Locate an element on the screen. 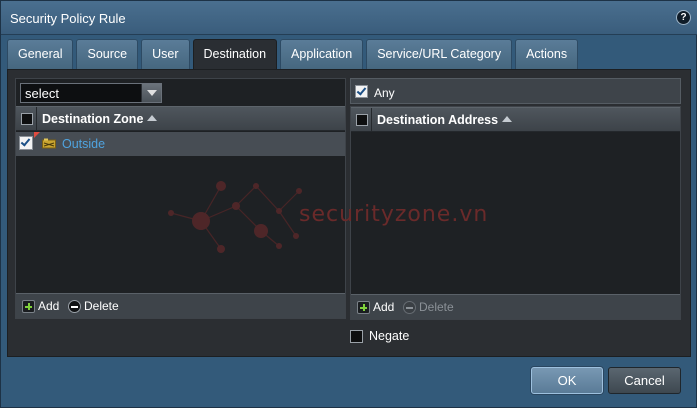 The height and width of the screenshot is (408, 697). zone-select-value: select is located at coordinates (42, 93).